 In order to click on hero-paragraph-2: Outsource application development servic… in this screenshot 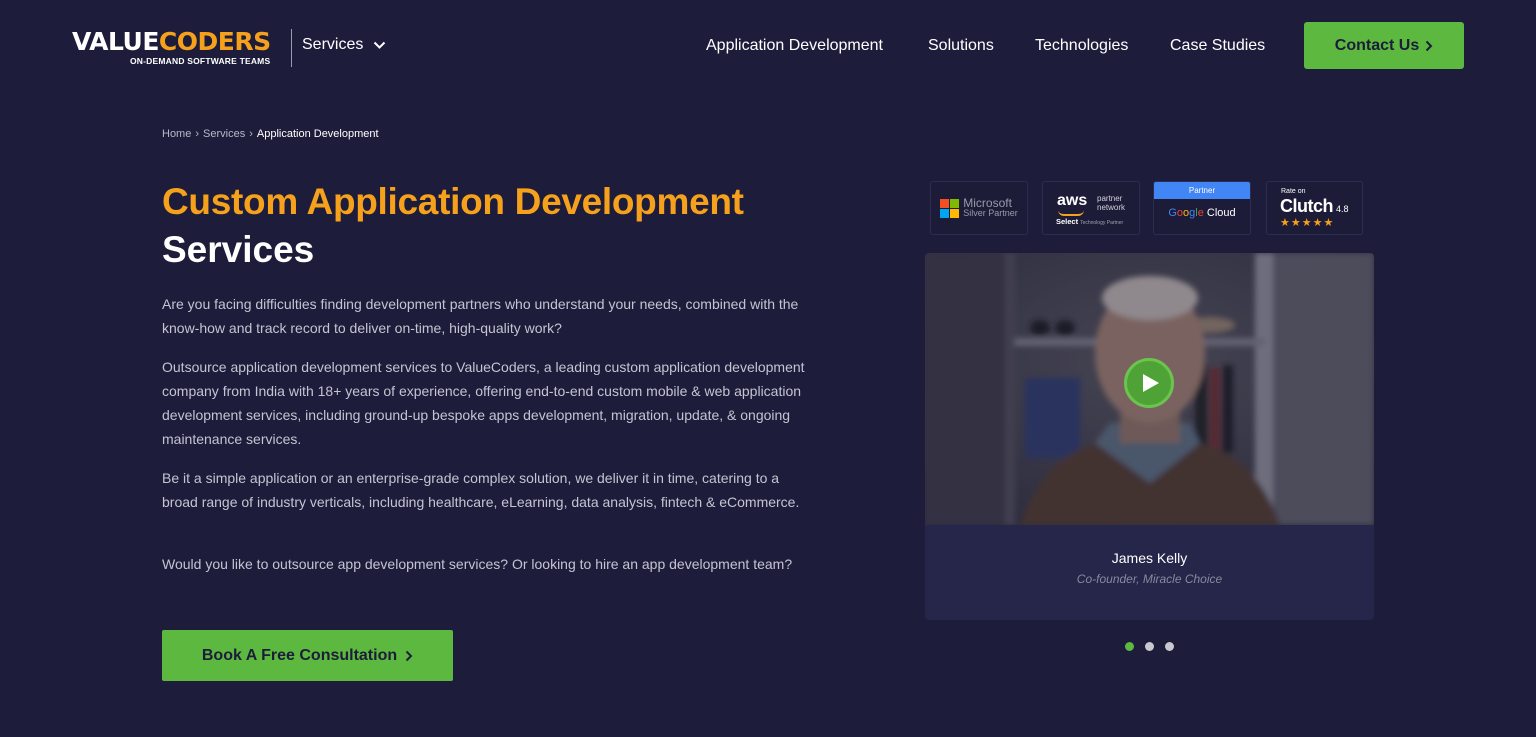, I will do `click(483, 403)`.